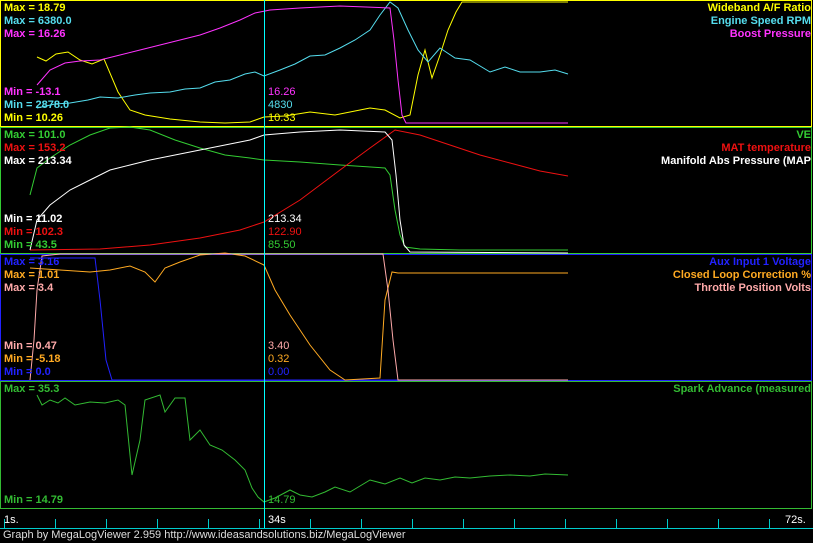 The width and height of the screenshot is (813, 543). I want to click on series-name-label: Spark Advance (measured, so click(742, 389).